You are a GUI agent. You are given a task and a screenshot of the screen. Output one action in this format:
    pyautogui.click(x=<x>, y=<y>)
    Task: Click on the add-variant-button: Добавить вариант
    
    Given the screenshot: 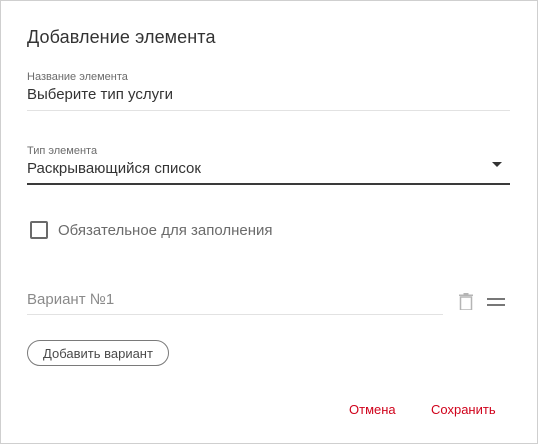 What is the action you would take?
    pyautogui.click(x=98, y=353)
    